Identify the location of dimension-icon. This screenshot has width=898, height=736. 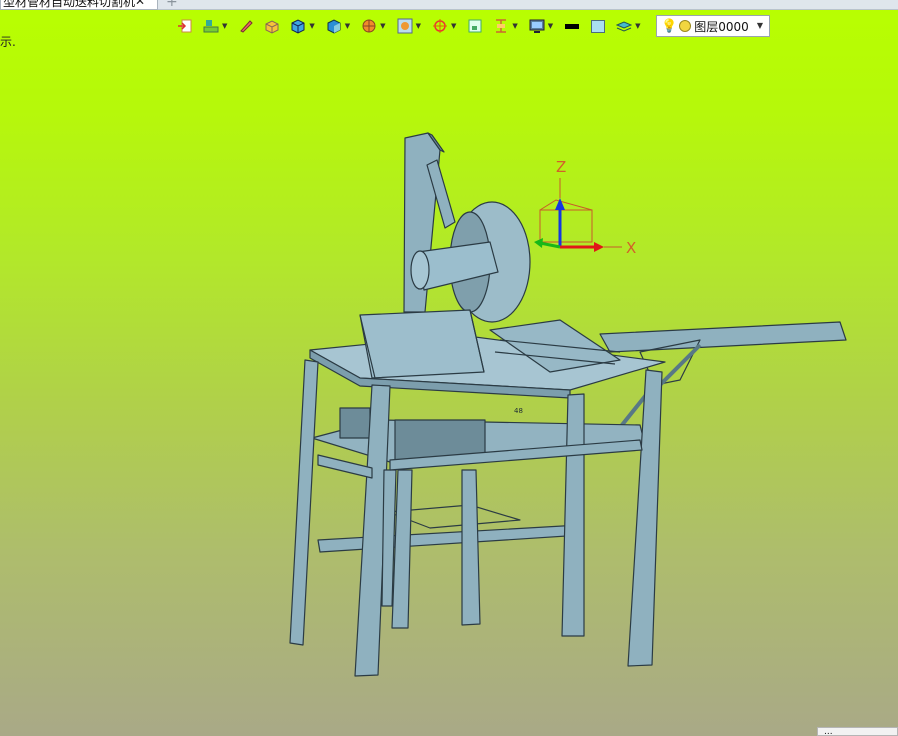
(501, 26).